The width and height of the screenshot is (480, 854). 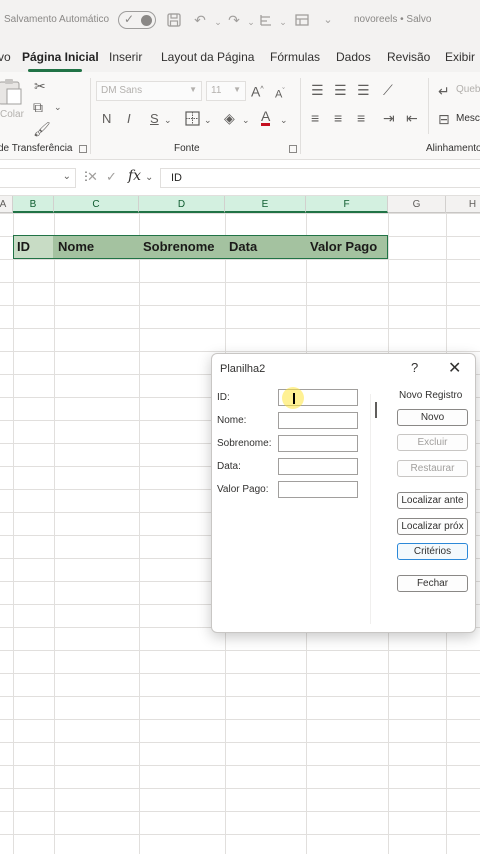 I want to click on header-cell-id: ID, so click(x=23, y=246).